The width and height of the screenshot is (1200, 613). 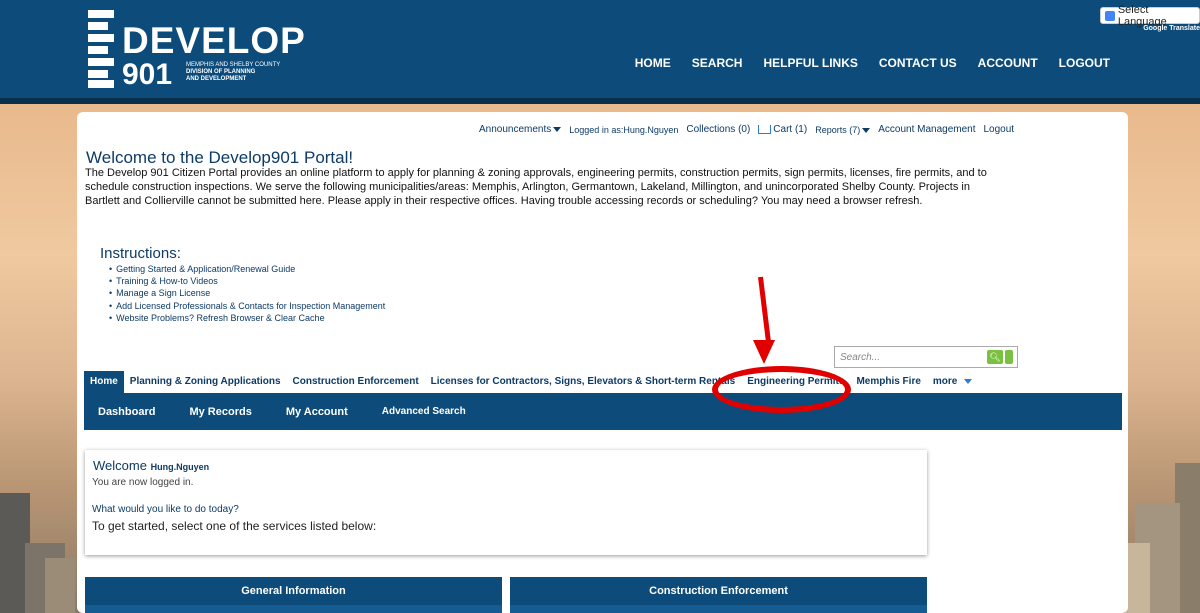 What do you see at coordinates (1009, 357) in the screenshot?
I see `search-dropdown-button` at bounding box center [1009, 357].